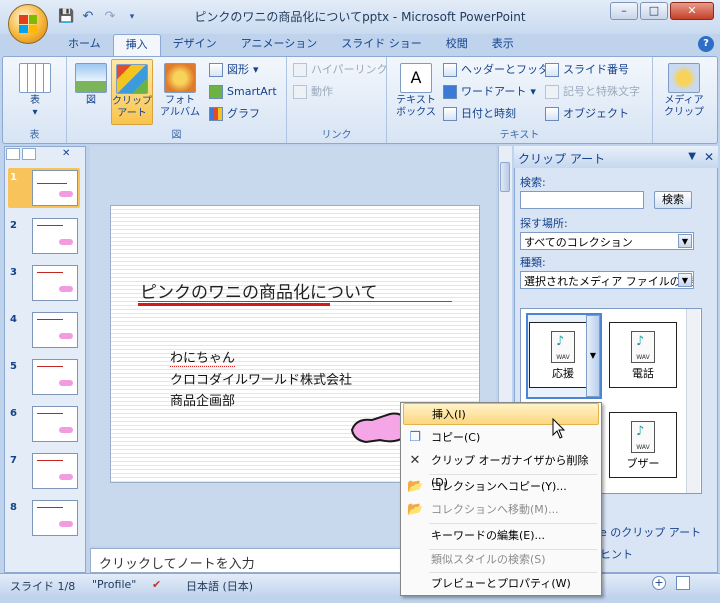  Describe the element at coordinates (607, 280) in the screenshot. I see `type-select: 選択されたメディア ファイルの種類 ▼` at that location.